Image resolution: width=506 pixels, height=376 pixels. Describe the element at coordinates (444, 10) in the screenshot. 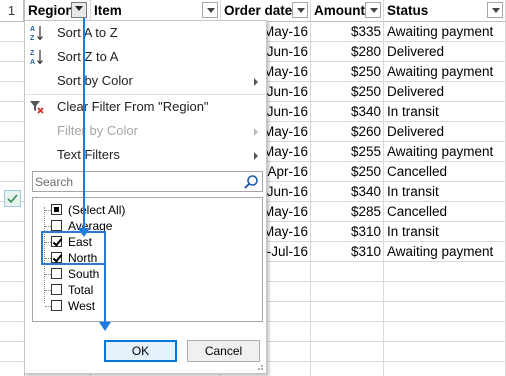

I see `column-header-status: Status` at that location.